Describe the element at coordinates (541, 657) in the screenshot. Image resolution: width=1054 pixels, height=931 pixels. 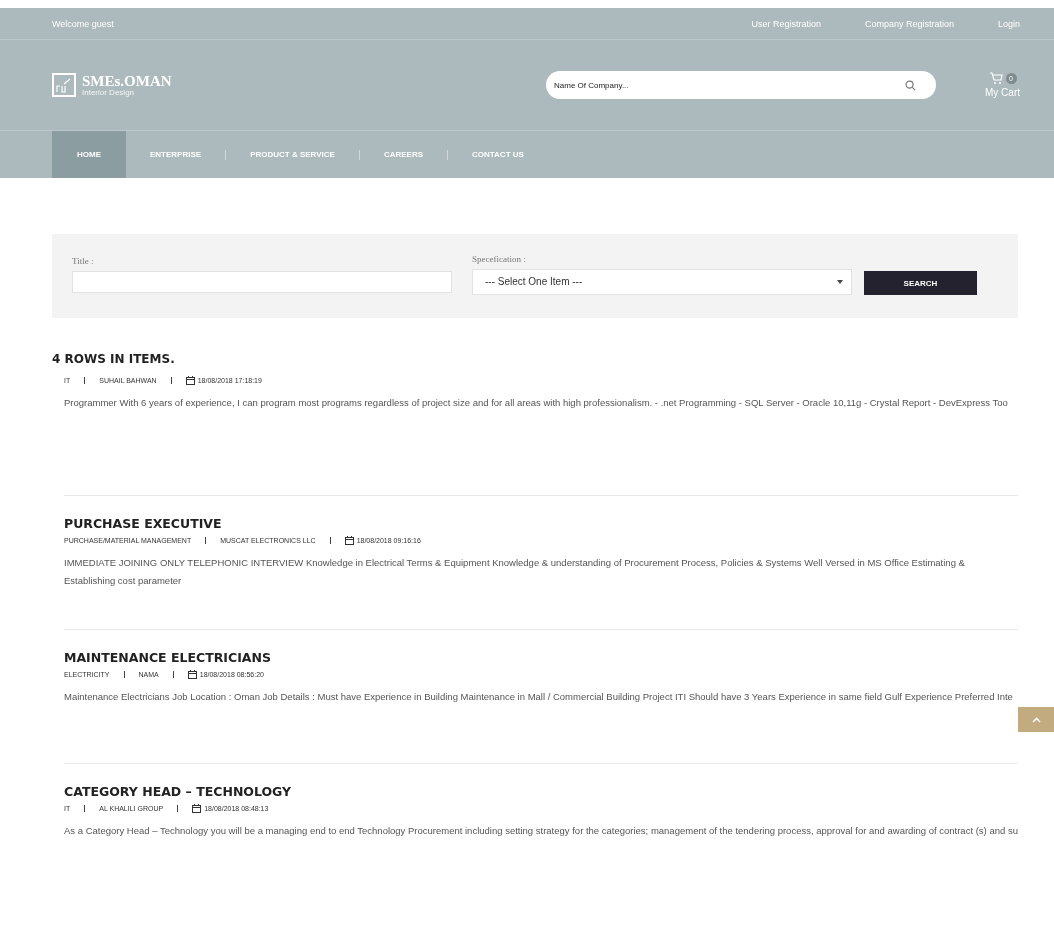
I see `job-title: MAINTENANCE ELECTRICIANS` at that location.